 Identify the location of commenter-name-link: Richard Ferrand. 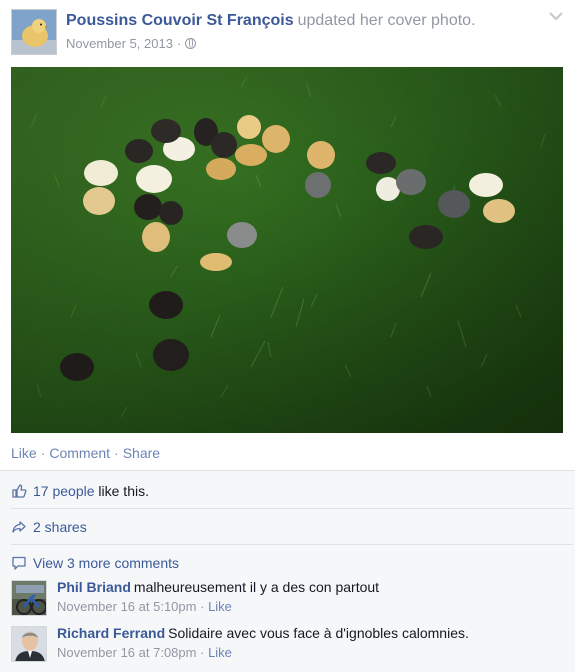
(111, 633).